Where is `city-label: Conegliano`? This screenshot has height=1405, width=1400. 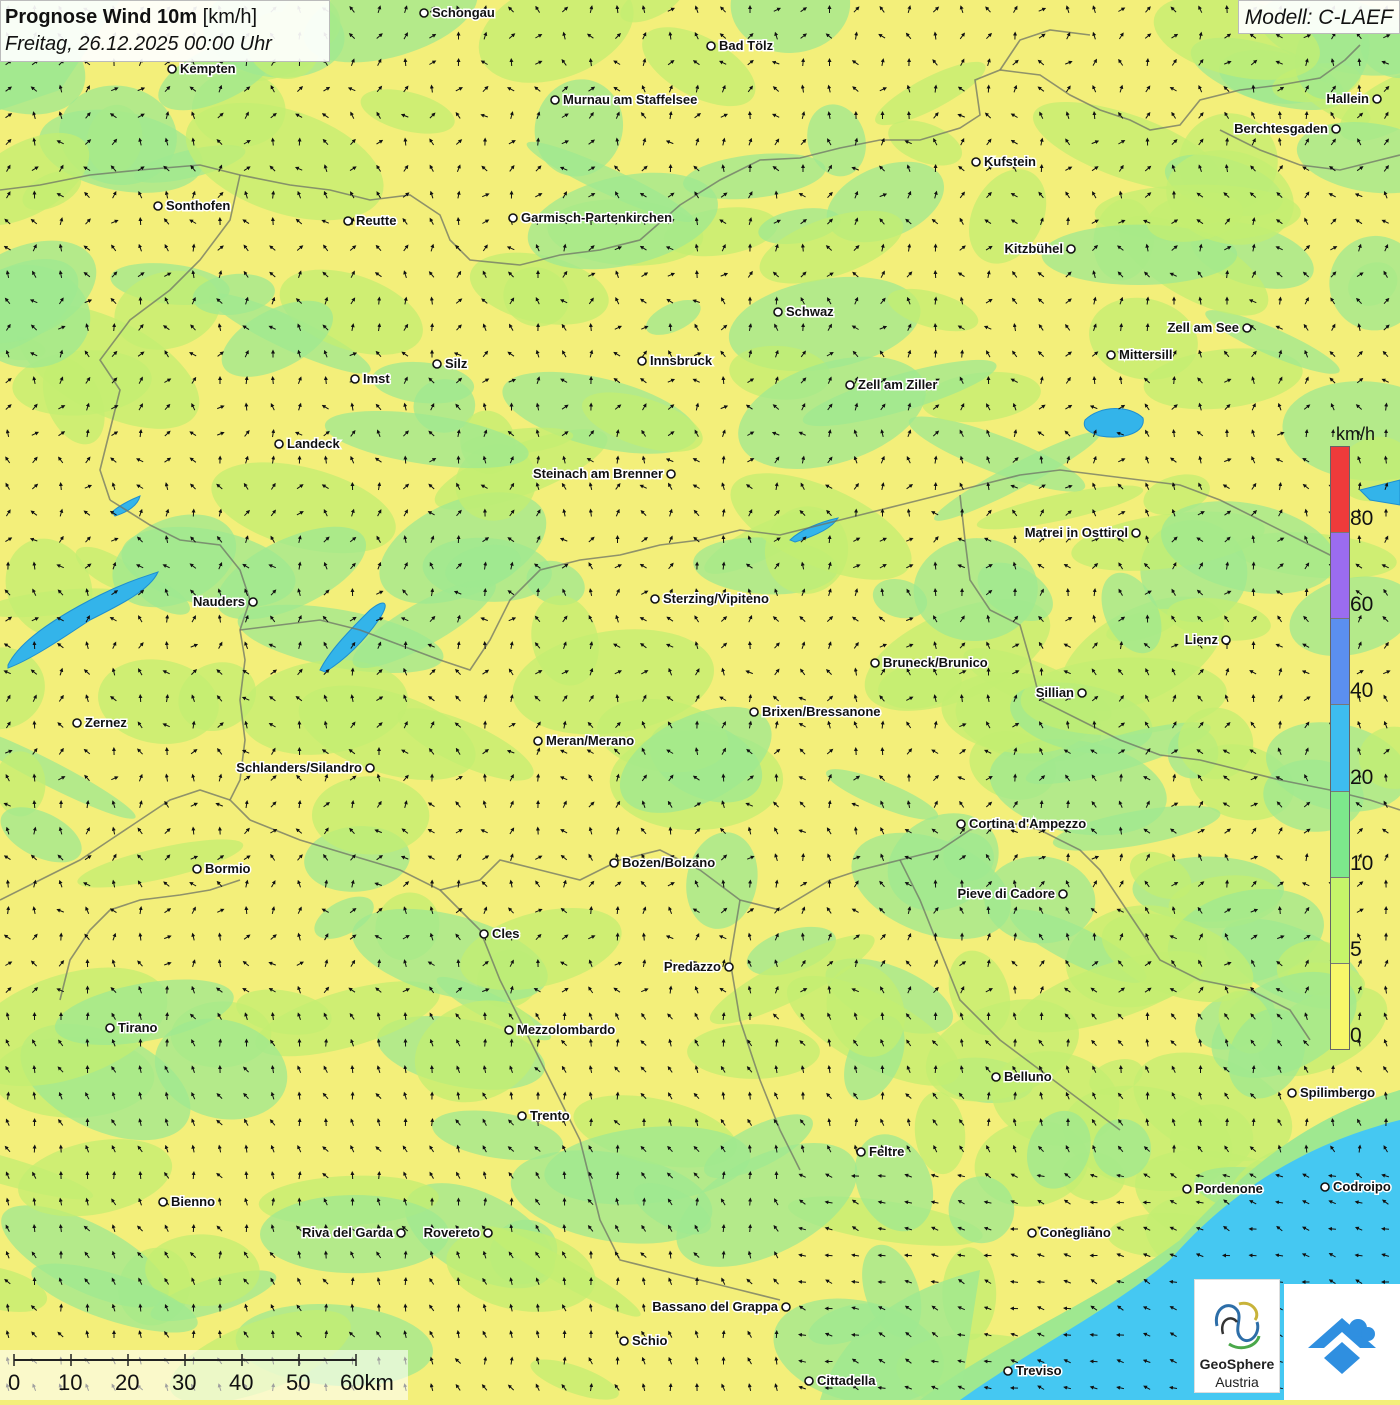
city-label: Conegliano is located at coordinates (1075, 1232).